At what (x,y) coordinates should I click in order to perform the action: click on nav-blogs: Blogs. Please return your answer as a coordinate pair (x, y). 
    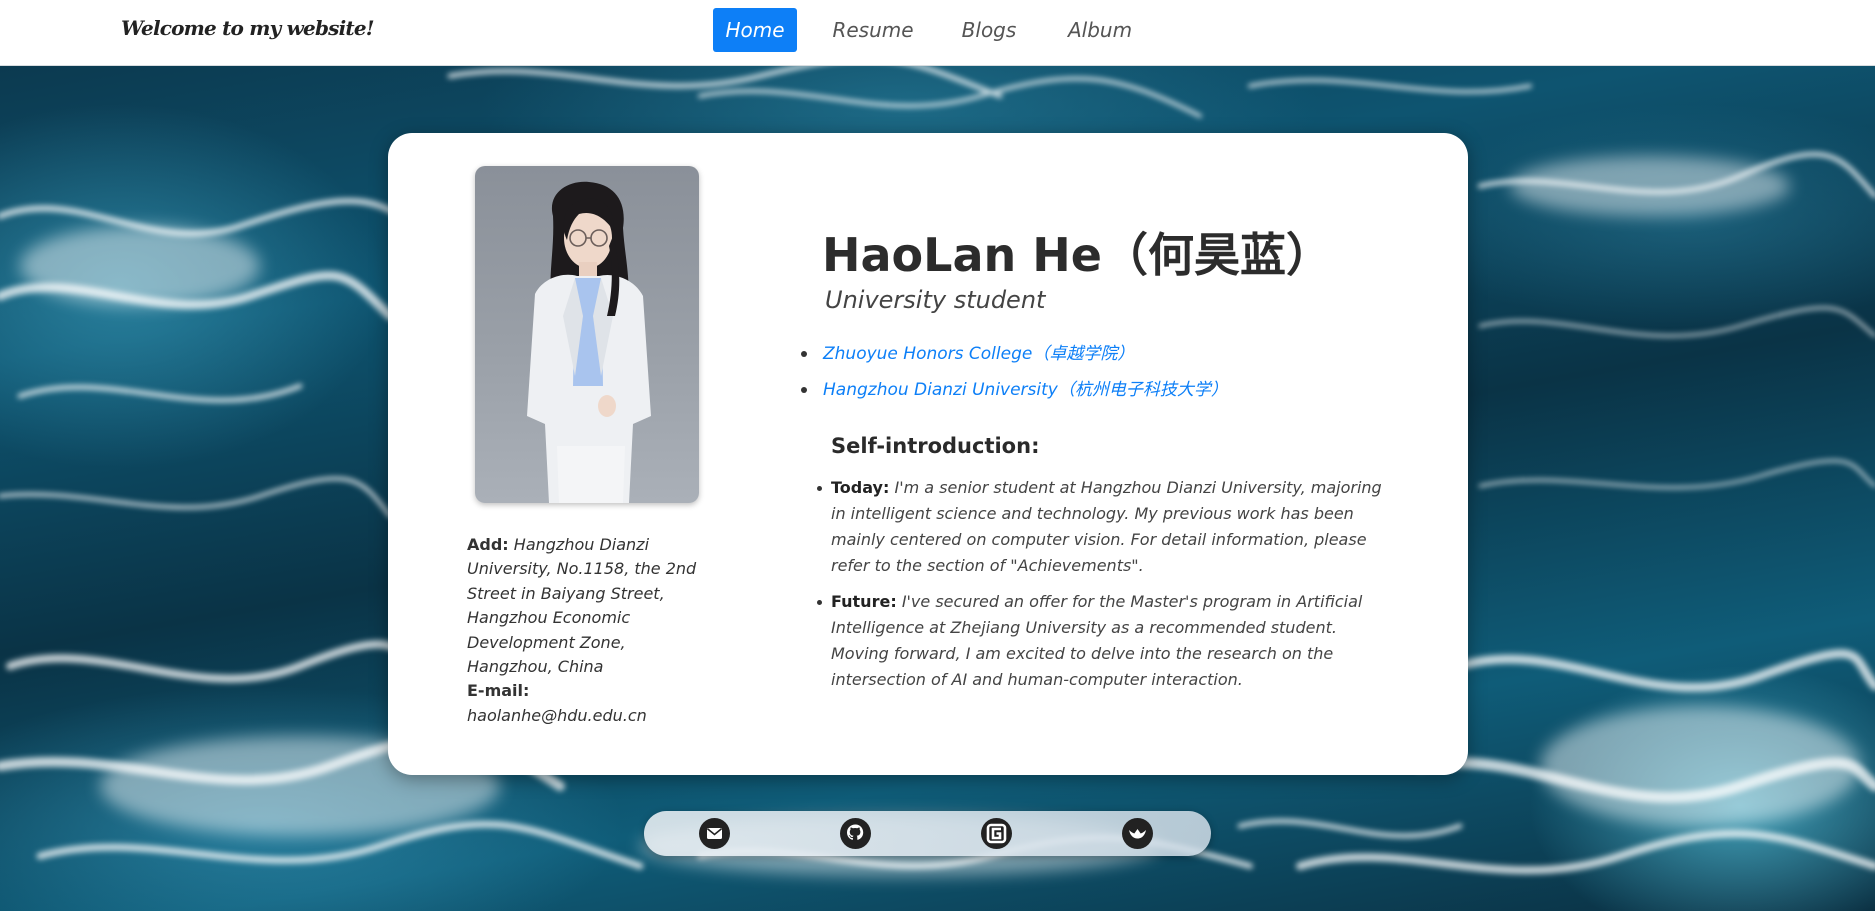
    Looking at the image, I should click on (989, 30).